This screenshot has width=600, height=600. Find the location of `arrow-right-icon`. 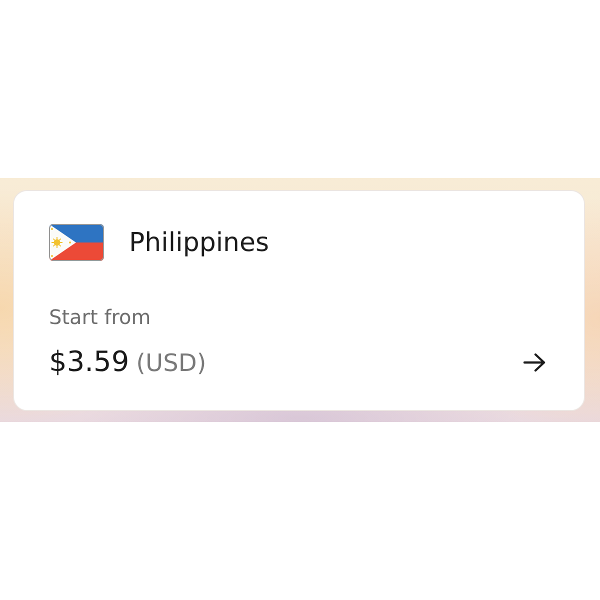

arrow-right-icon is located at coordinates (534, 362).